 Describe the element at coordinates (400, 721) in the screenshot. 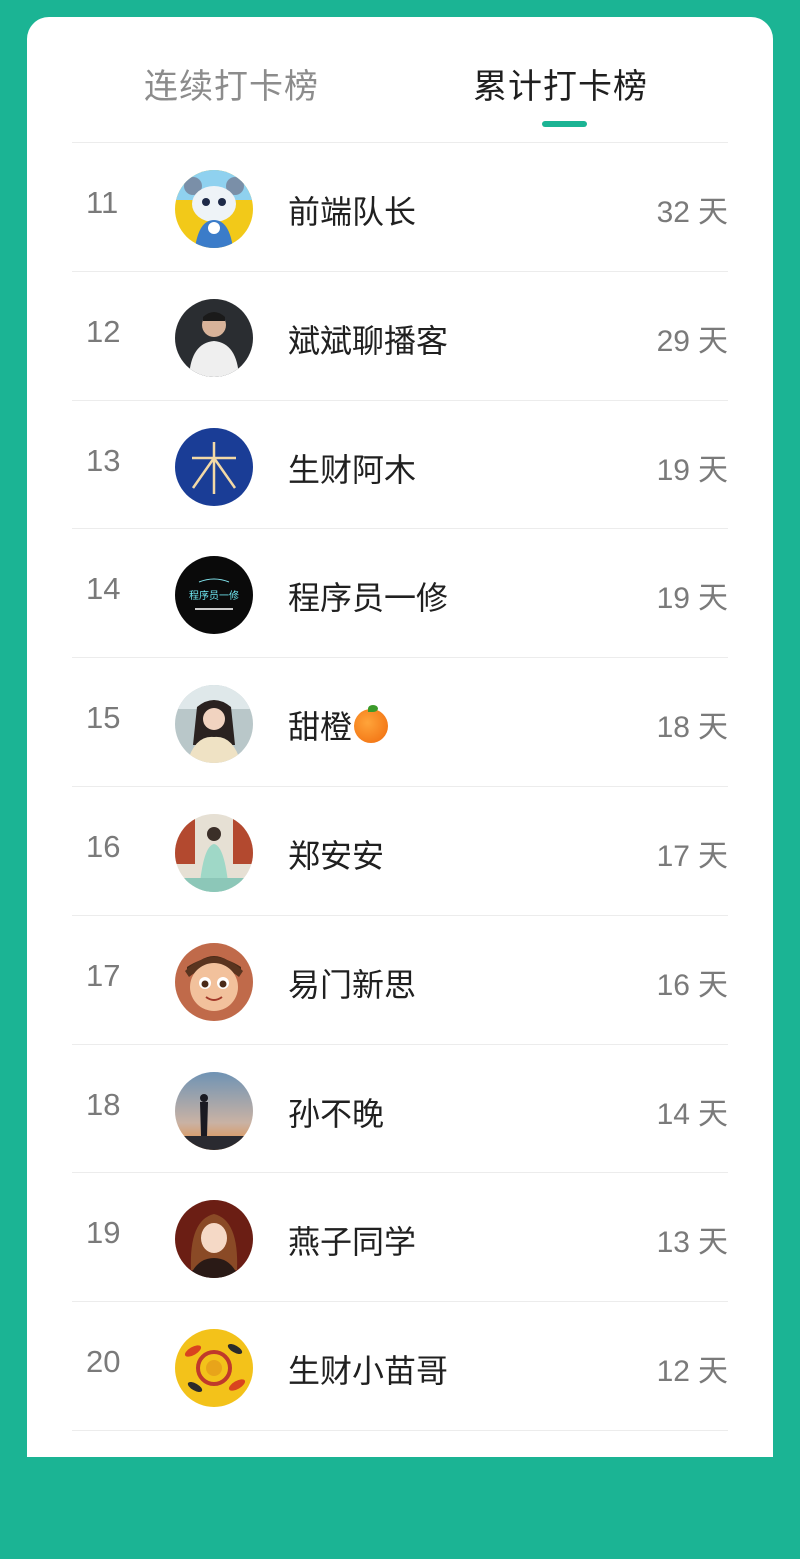

I see `list-item: 15 甜橙 18 天` at that location.